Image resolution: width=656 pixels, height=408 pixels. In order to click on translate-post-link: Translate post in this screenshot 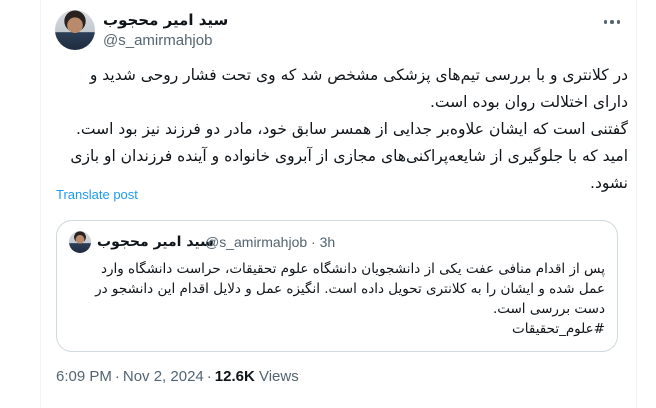, I will do `click(97, 194)`.